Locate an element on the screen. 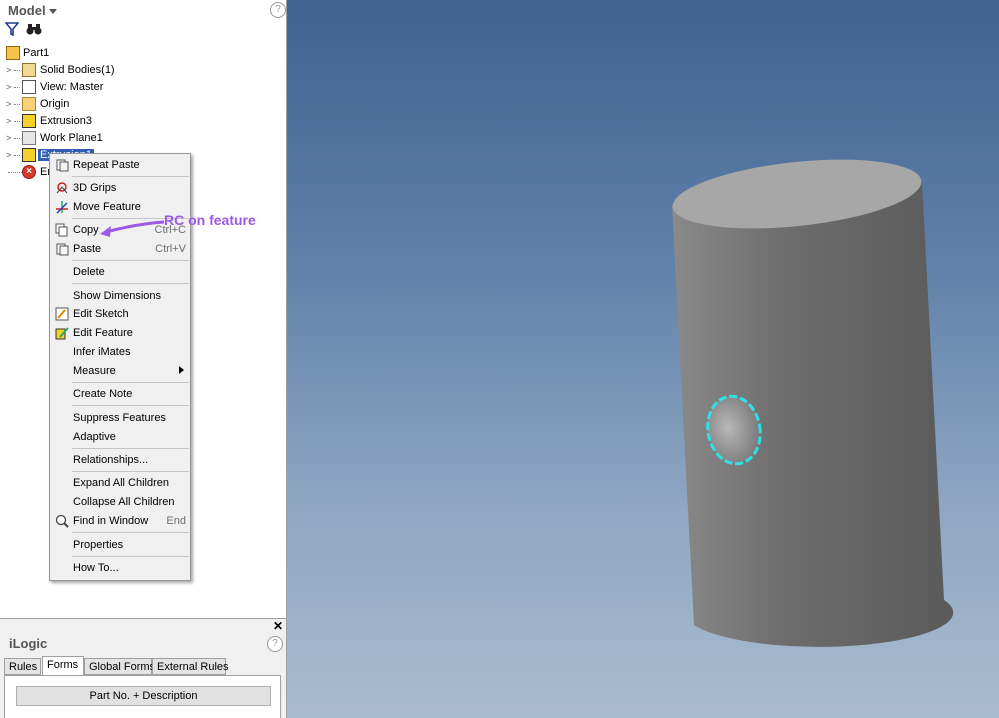  model-panel-header: Model ? is located at coordinates (143, 10).